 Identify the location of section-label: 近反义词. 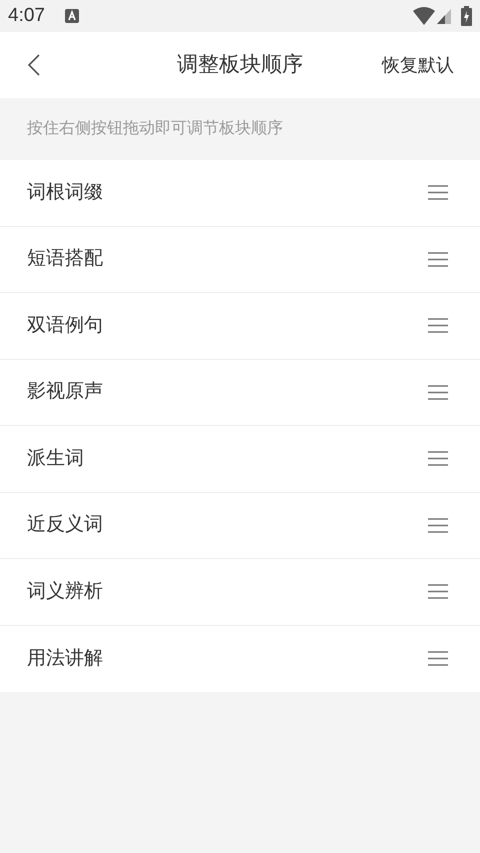
(65, 525).